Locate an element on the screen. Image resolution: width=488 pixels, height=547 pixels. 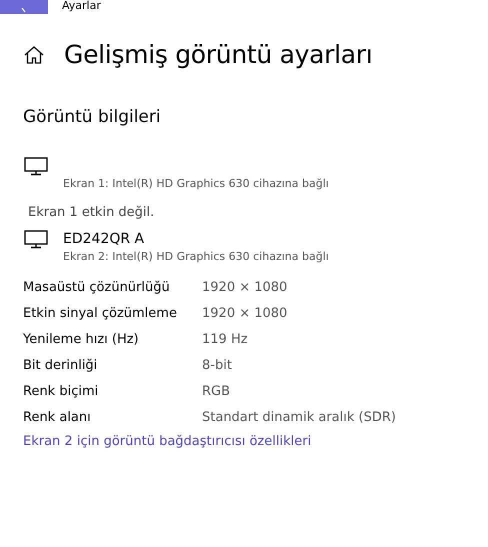
property-value: RGB is located at coordinates (217, 392).